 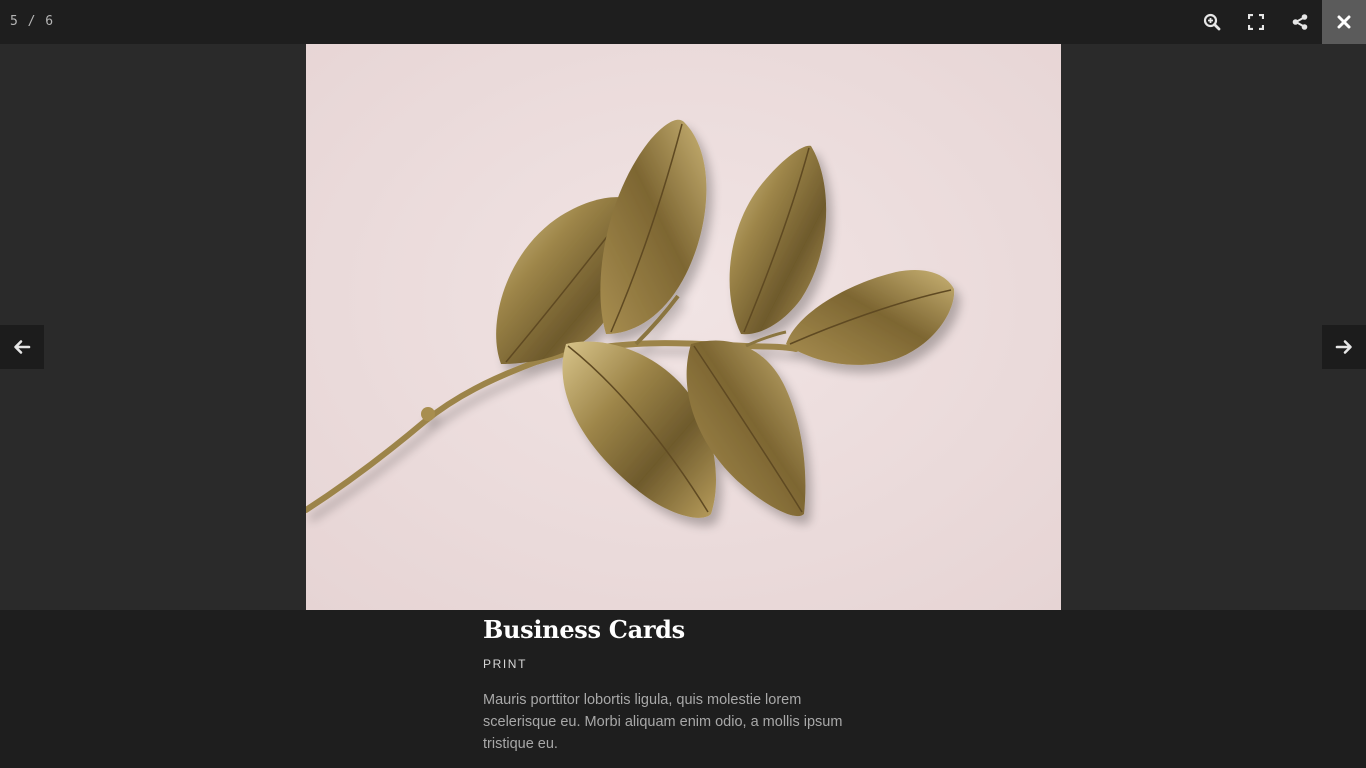 I want to click on close-icon, so click(x=1344, y=22).